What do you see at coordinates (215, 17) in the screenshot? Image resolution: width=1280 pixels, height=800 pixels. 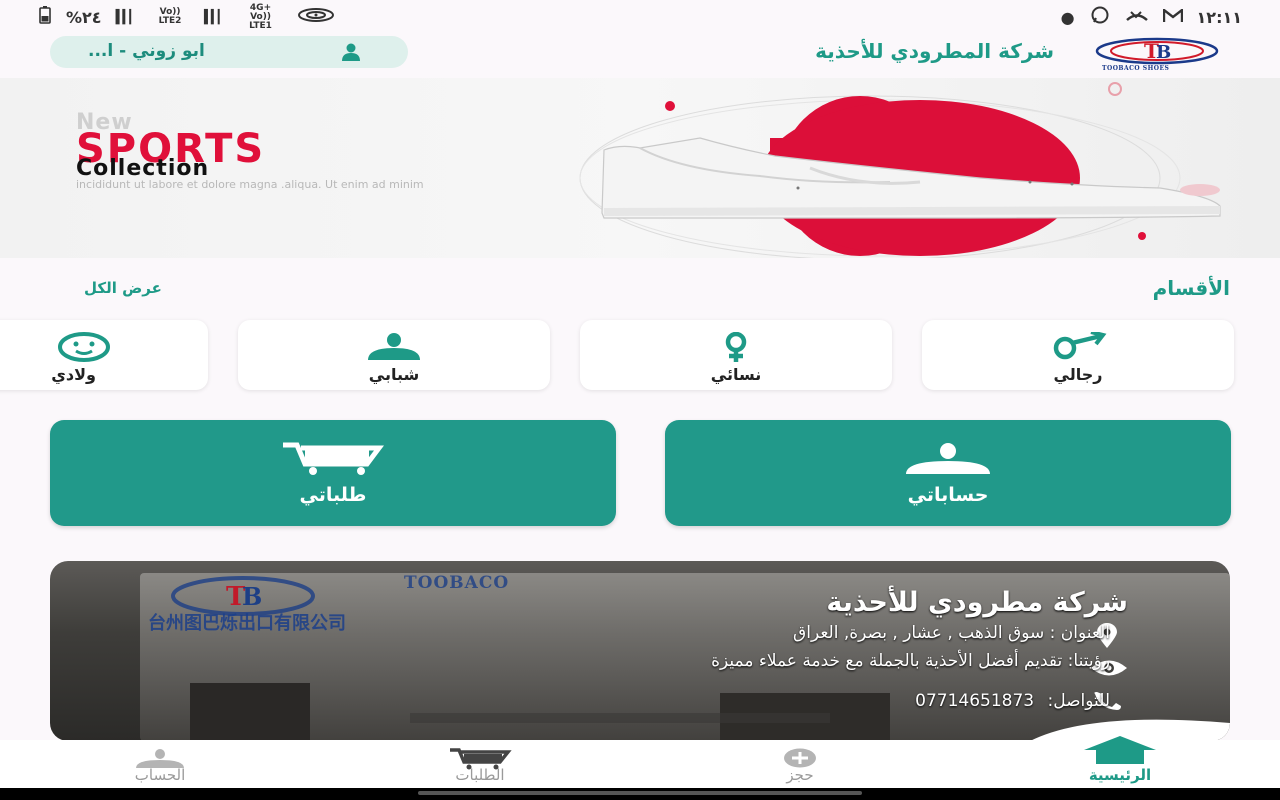 I see `signal-2-icon: ▌▍▎` at bounding box center [215, 17].